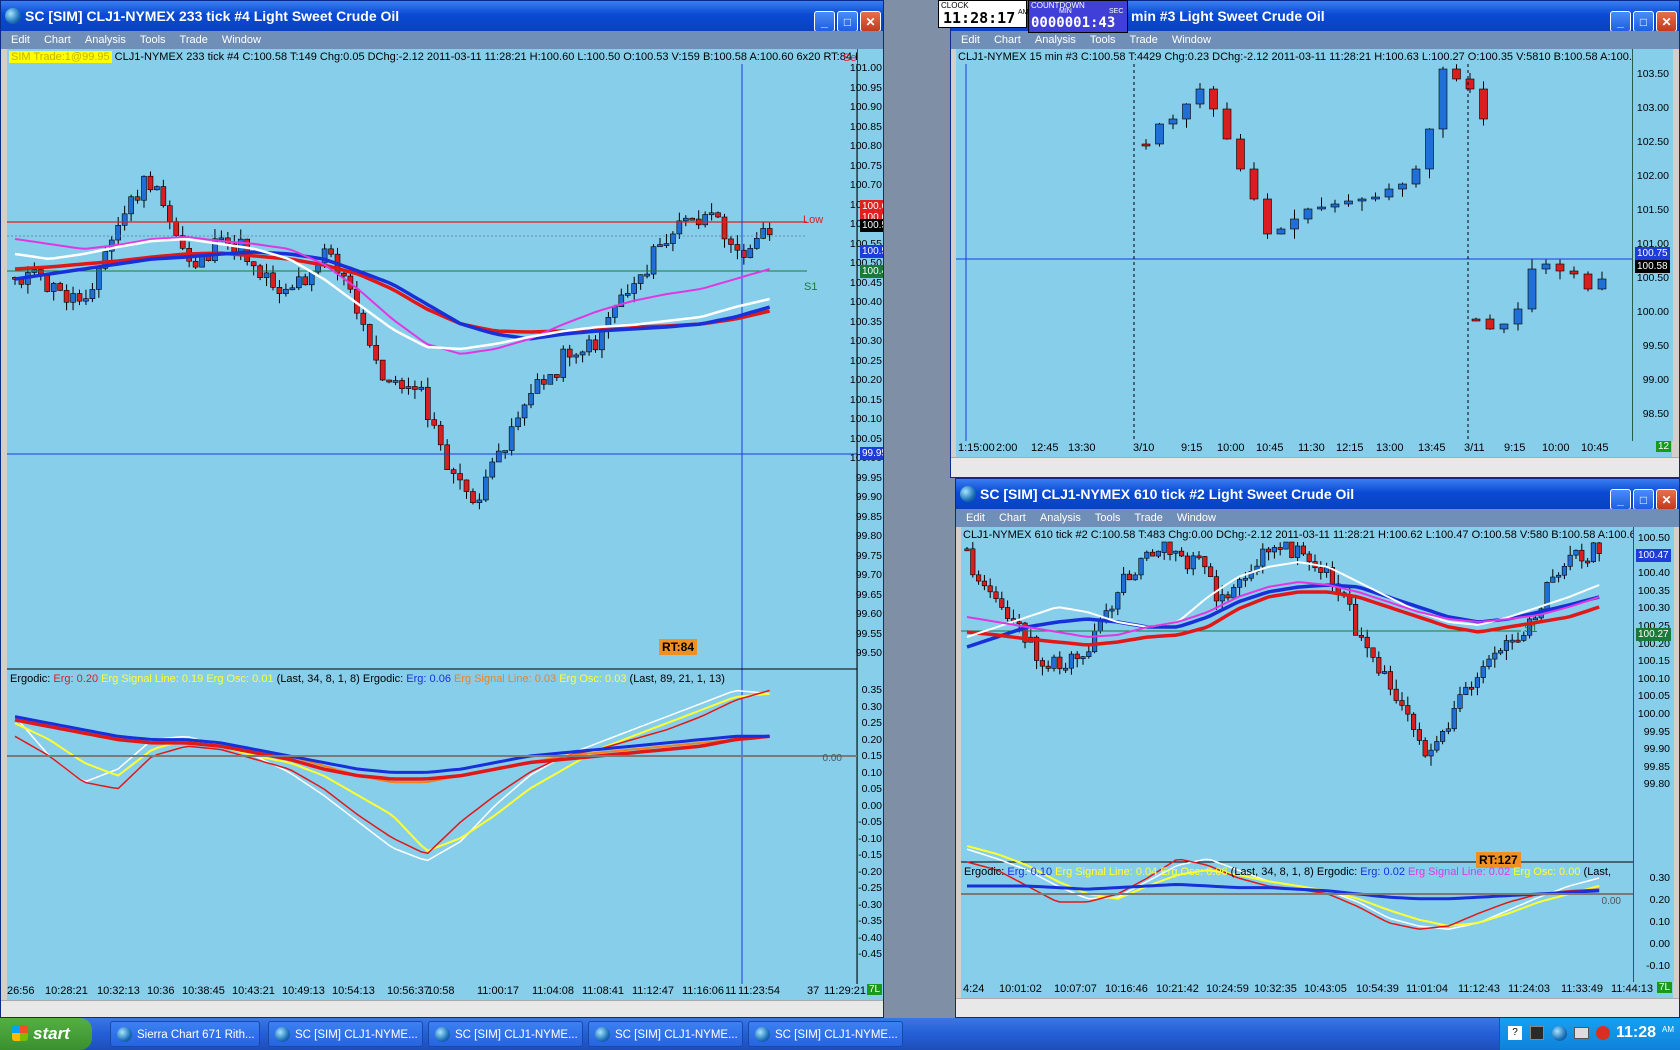  What do you see at coordinates (1515, 1033) in the screenshot?
I see `help-icon: ?` at bounding box center [1515, 1033].